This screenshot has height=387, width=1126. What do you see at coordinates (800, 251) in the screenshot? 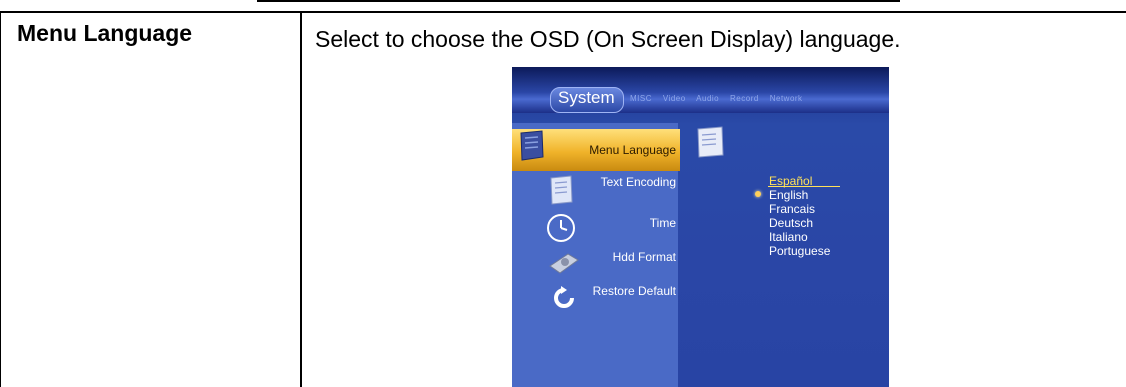
I see `osd-language-option: Portuguese` at bounding box center [800, 251].